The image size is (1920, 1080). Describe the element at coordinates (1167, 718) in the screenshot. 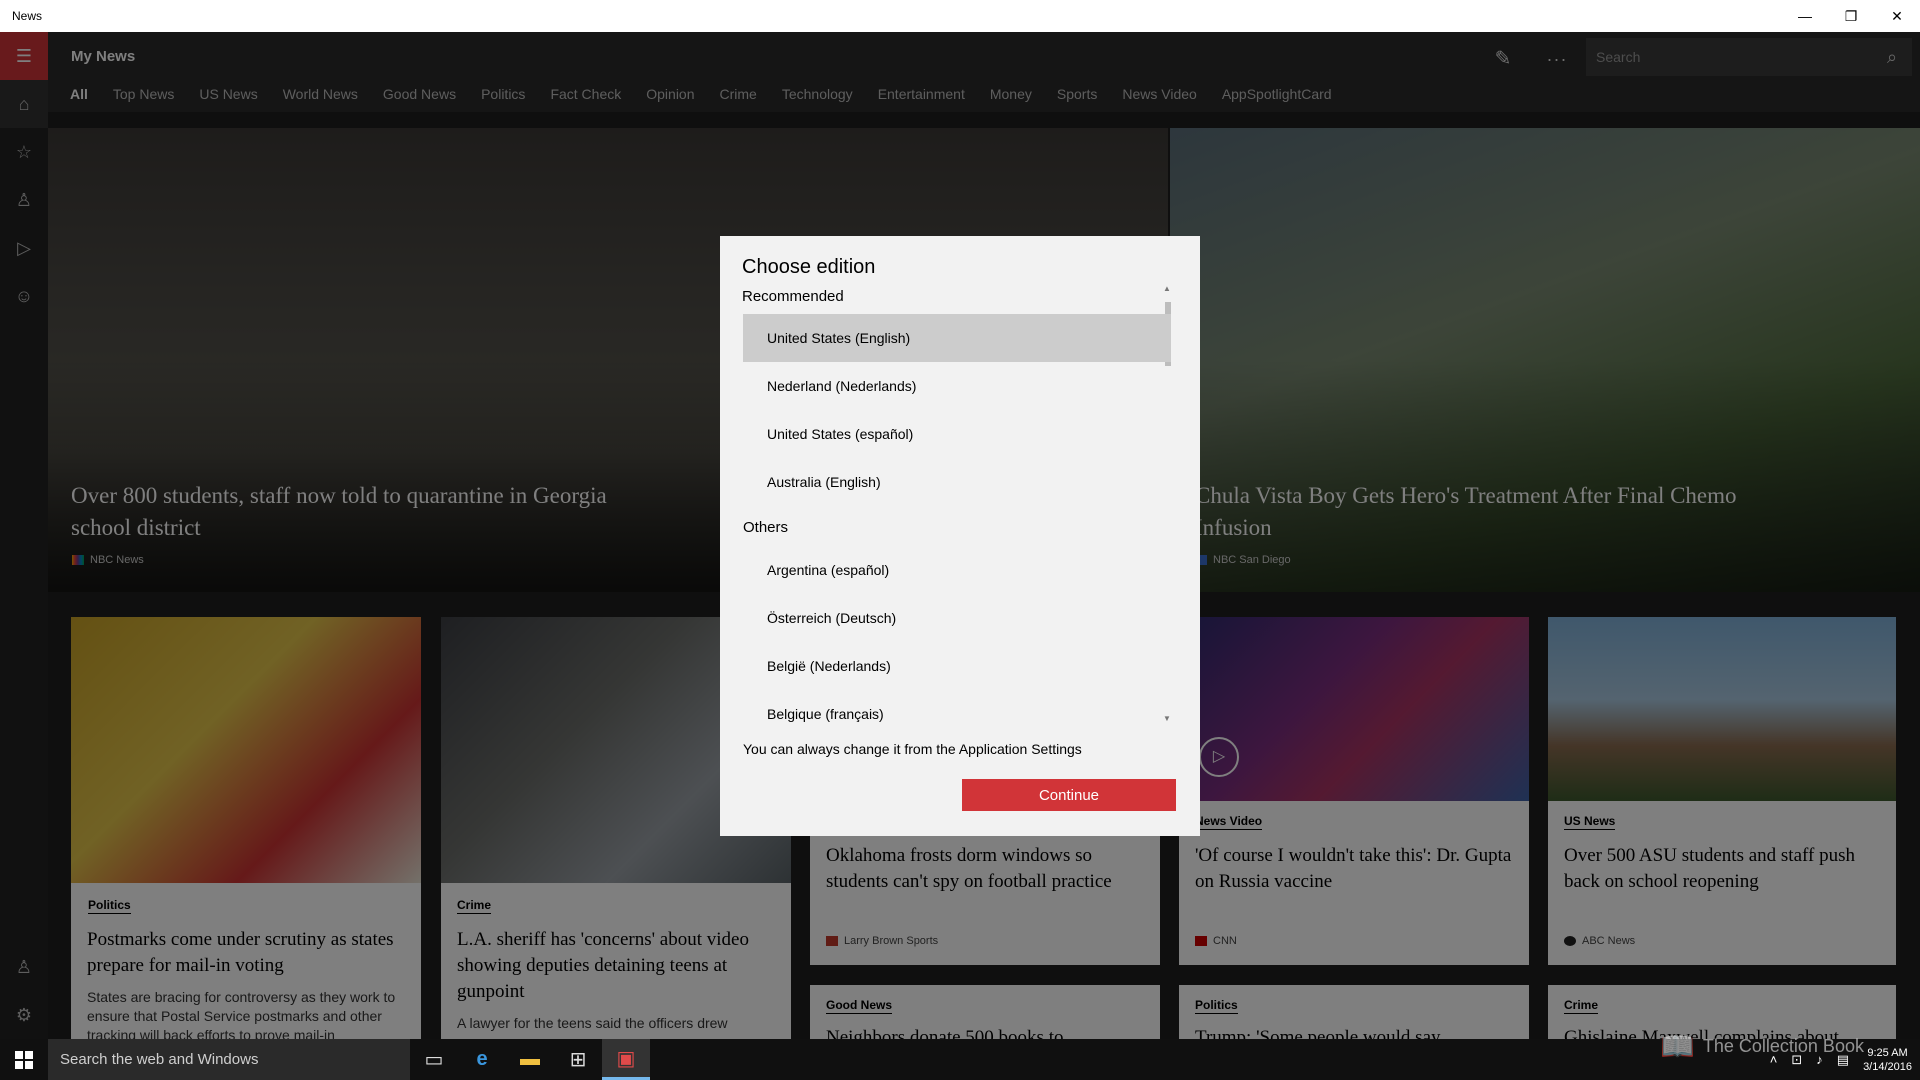

I see `scroll-down-icon: ▼` at that location.